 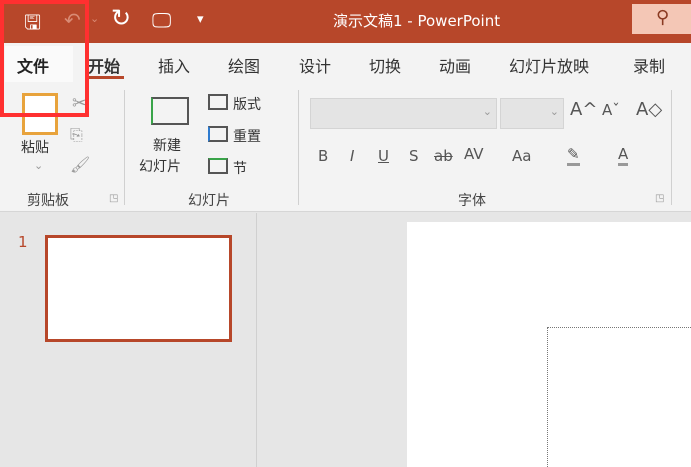 What do you see at coordinates (104, 65) in the screenshot?
I see `tab-home: 开始` at bounding box center [104, 65].